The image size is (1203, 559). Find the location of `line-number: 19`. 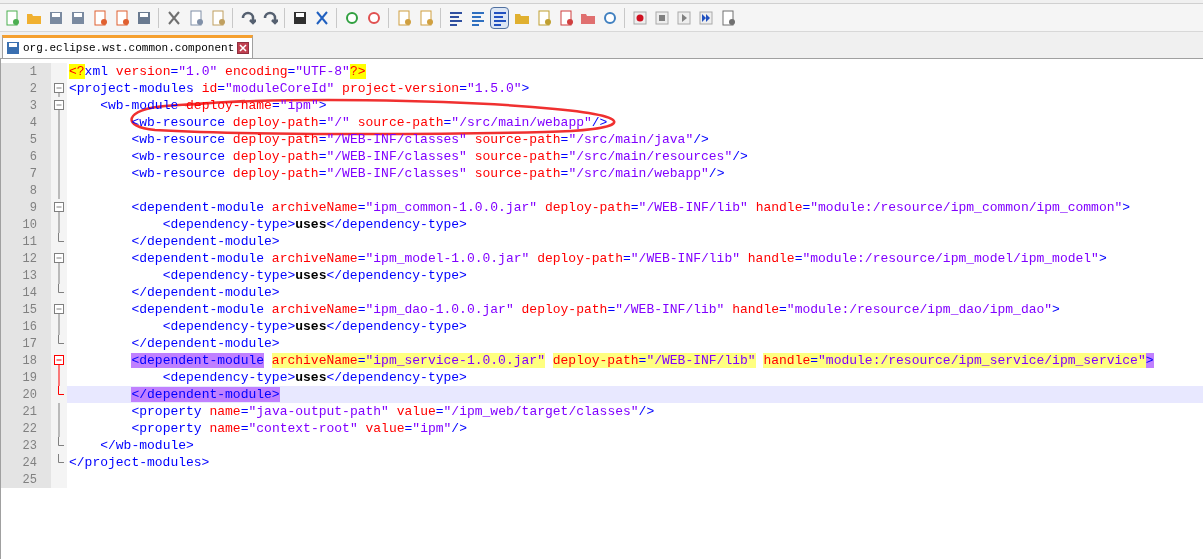

line-number: 19 is located at coordinates (29, 378).